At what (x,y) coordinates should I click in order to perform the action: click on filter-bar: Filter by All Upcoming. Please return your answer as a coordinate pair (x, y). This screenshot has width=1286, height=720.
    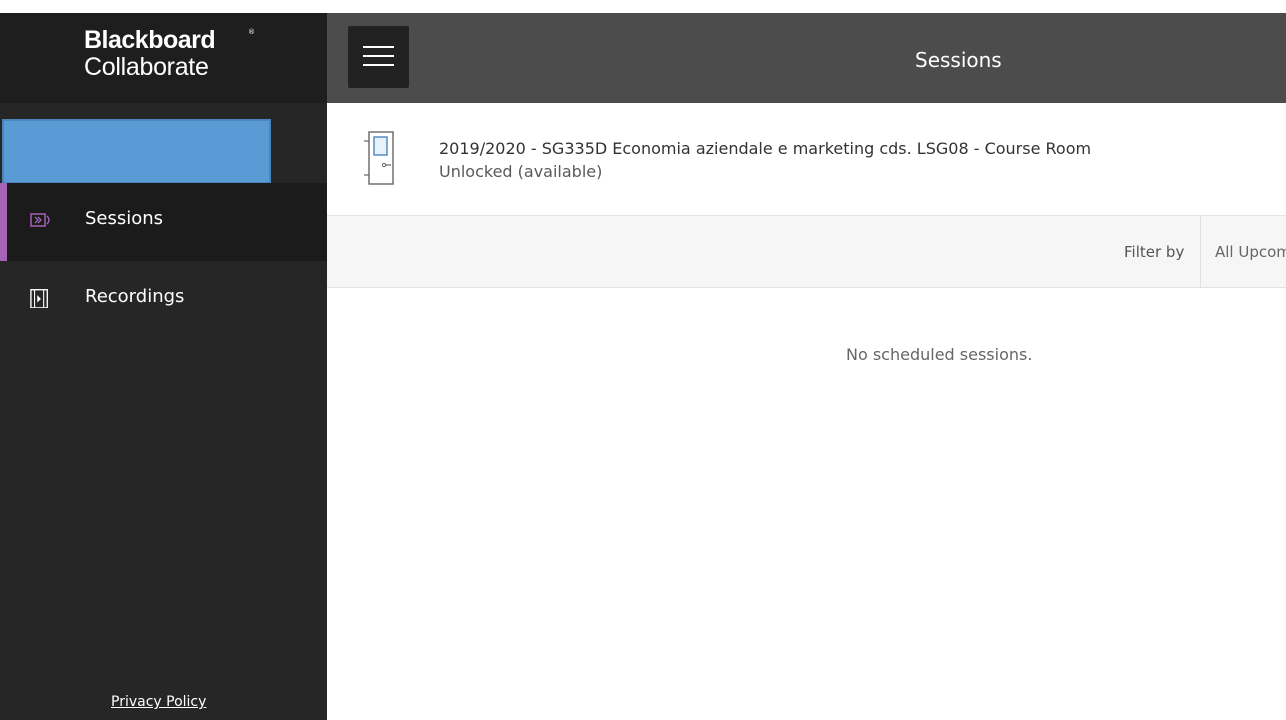
    Looking at the image, I should click on (806, 252).